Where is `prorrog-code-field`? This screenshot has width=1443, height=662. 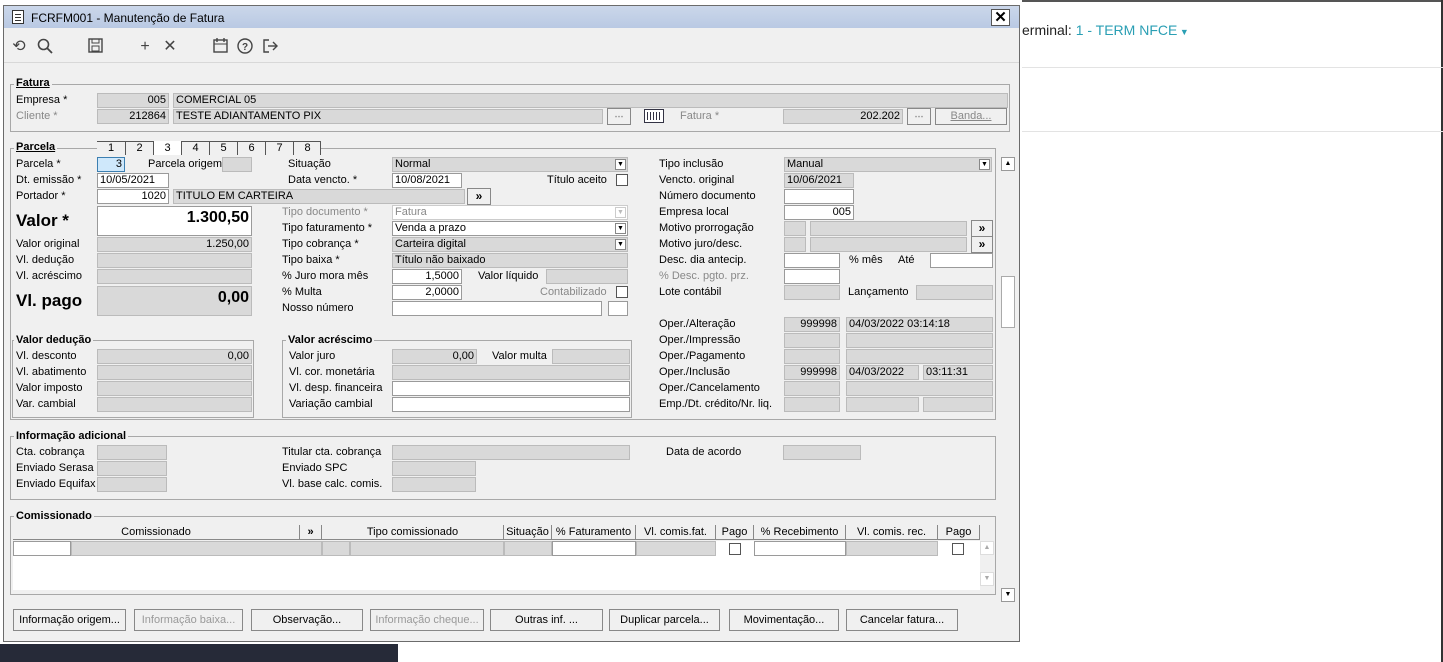 prorrog-code-field is located at coordinates (795, 228).